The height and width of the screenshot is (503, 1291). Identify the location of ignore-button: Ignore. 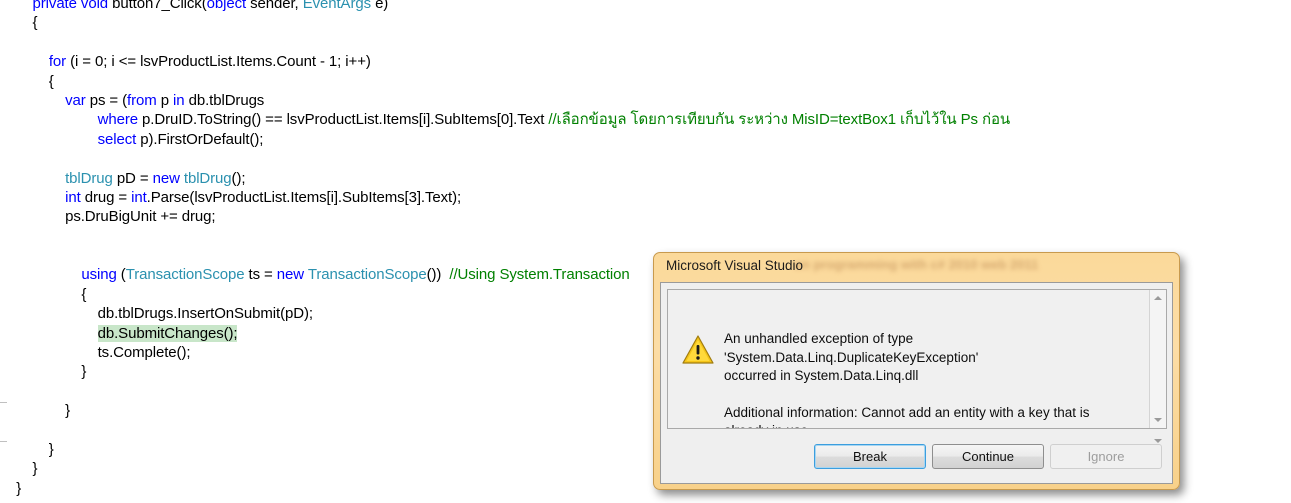
(1106, 456).